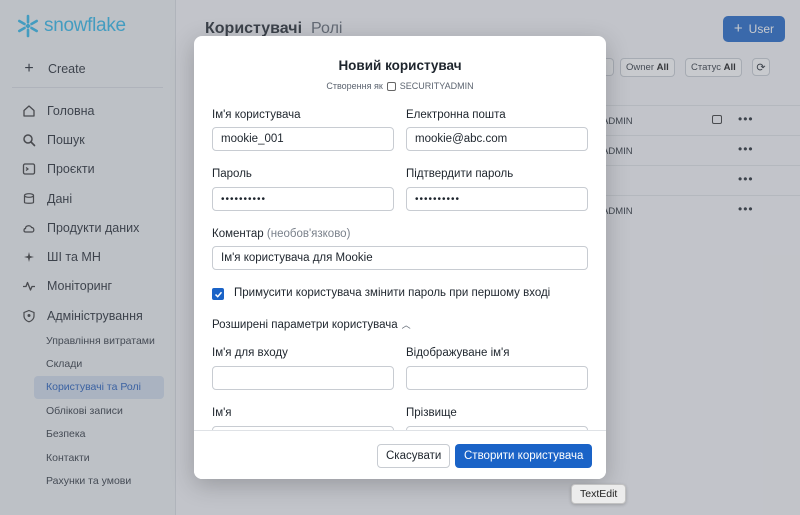  Describe the element at coordinates (460, 174) in the screenshot. I see `confirm-password-label: Підтвердити пароль` at that location.